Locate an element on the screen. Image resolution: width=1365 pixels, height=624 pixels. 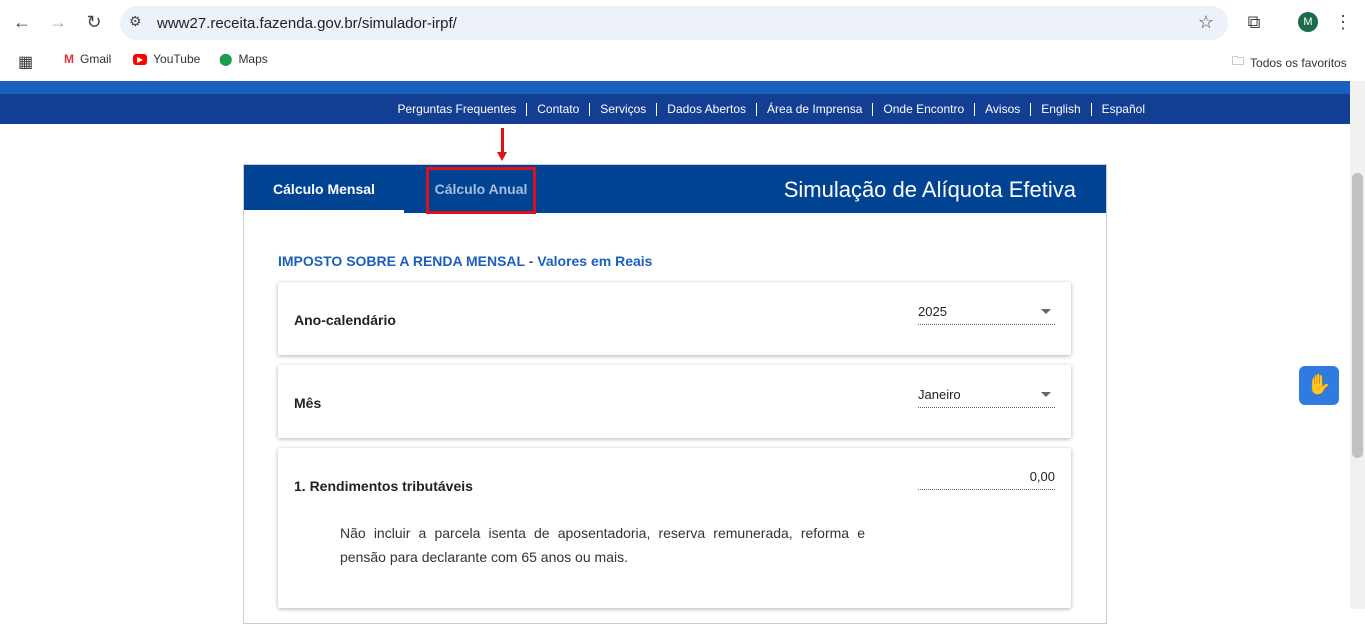
annotation-arrow is located at coordinates (502, 141).